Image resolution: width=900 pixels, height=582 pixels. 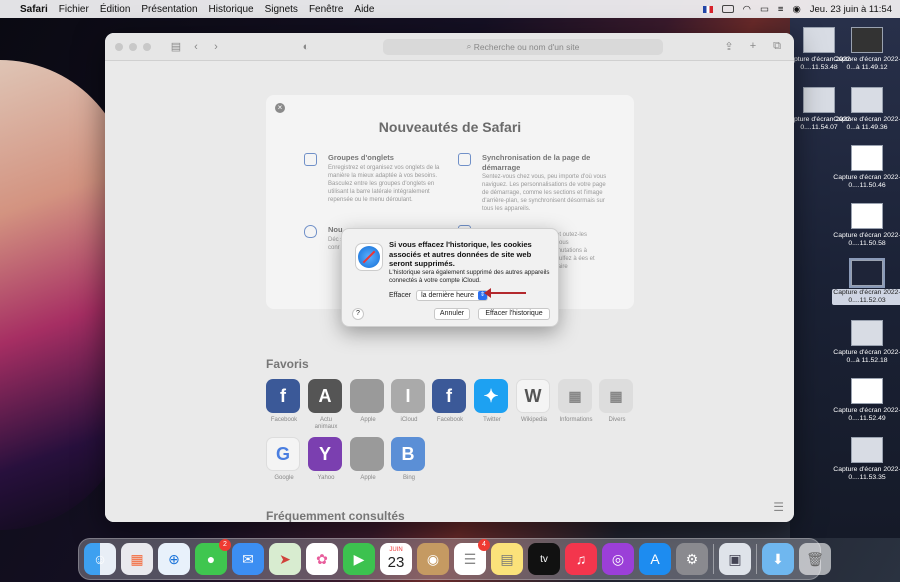 What do you see at coordinates (866, 167) in the screenshot?
I see `desktop-file: Capture d'écran 2022-0....11.50.46` at bounding box center [866, 167].